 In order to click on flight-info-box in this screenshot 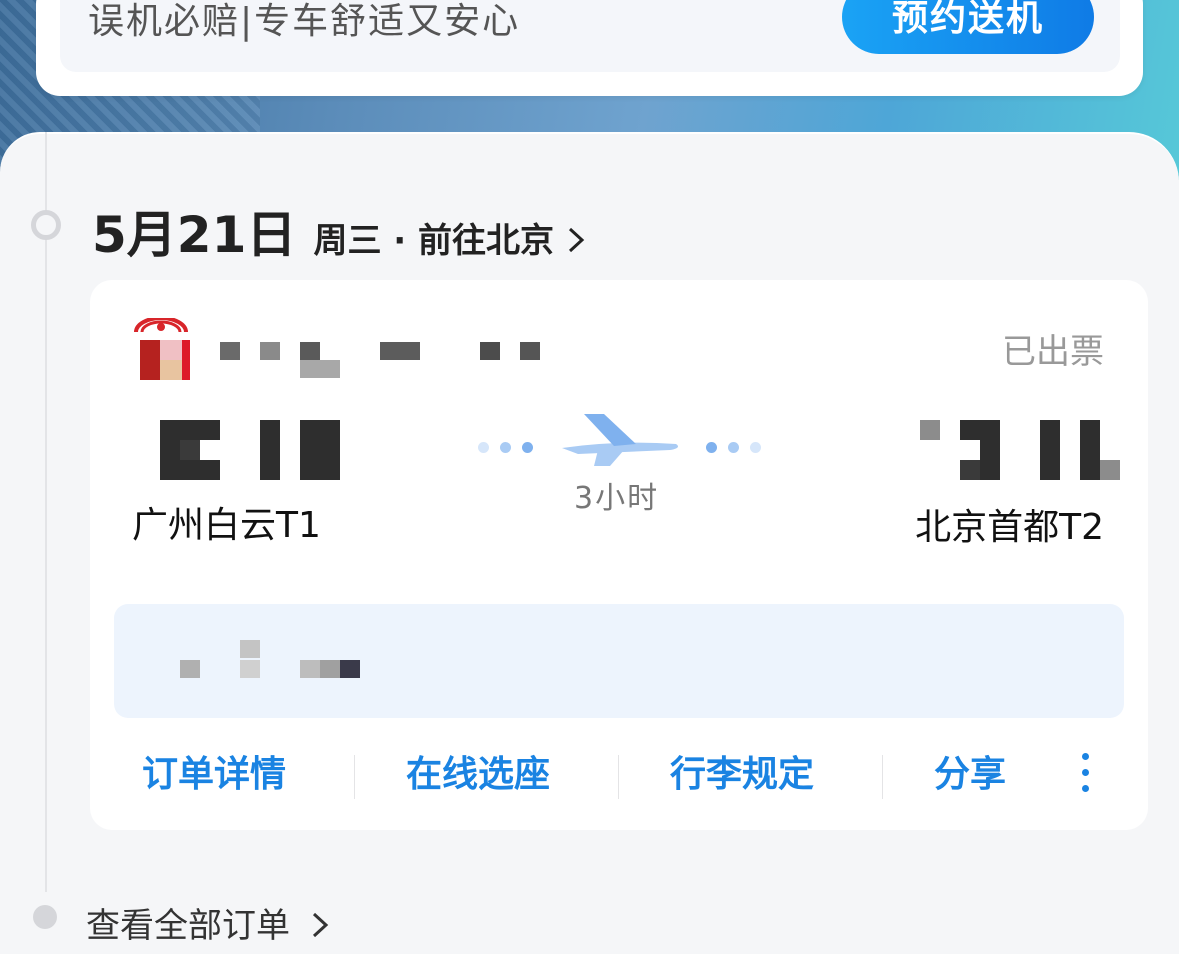, I will do `click(619, 661)`.